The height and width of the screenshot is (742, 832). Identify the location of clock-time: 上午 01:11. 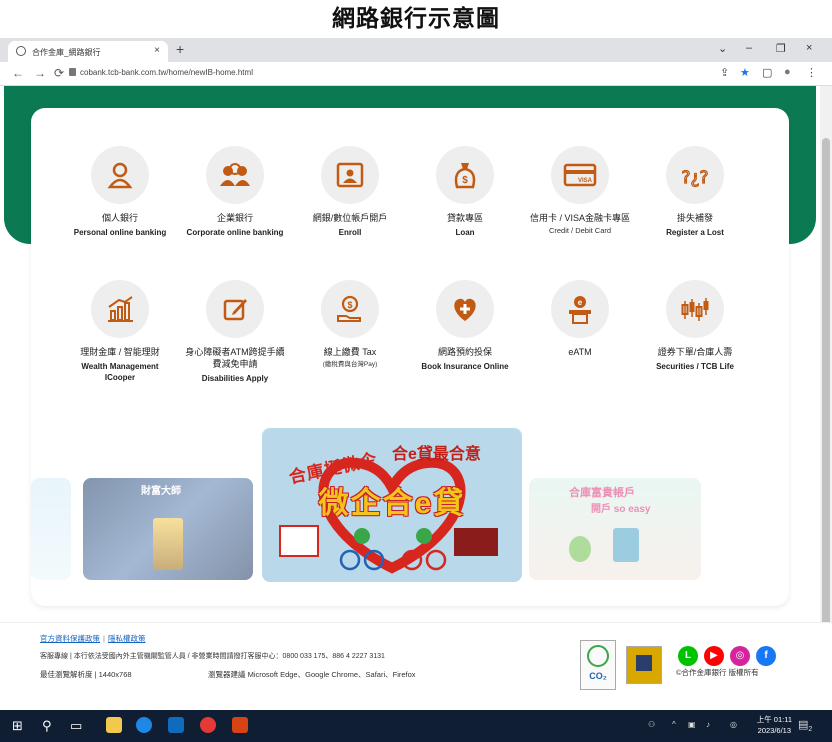
(774, 719).